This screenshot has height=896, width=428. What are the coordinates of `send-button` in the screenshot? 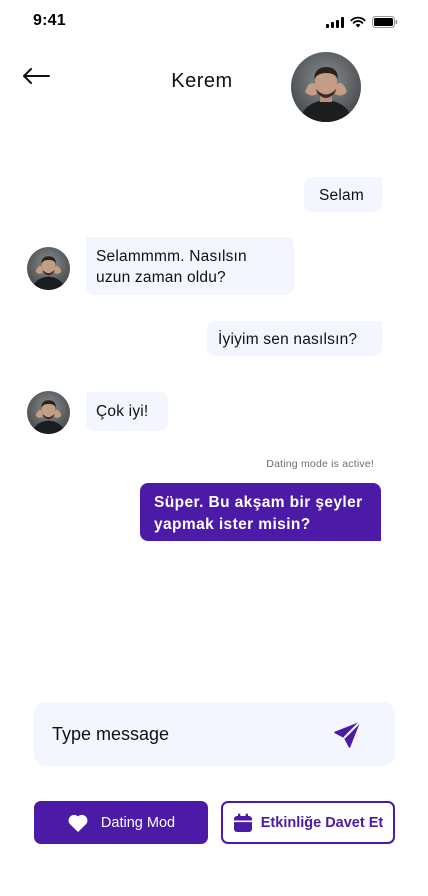 It's located at (347, 735).